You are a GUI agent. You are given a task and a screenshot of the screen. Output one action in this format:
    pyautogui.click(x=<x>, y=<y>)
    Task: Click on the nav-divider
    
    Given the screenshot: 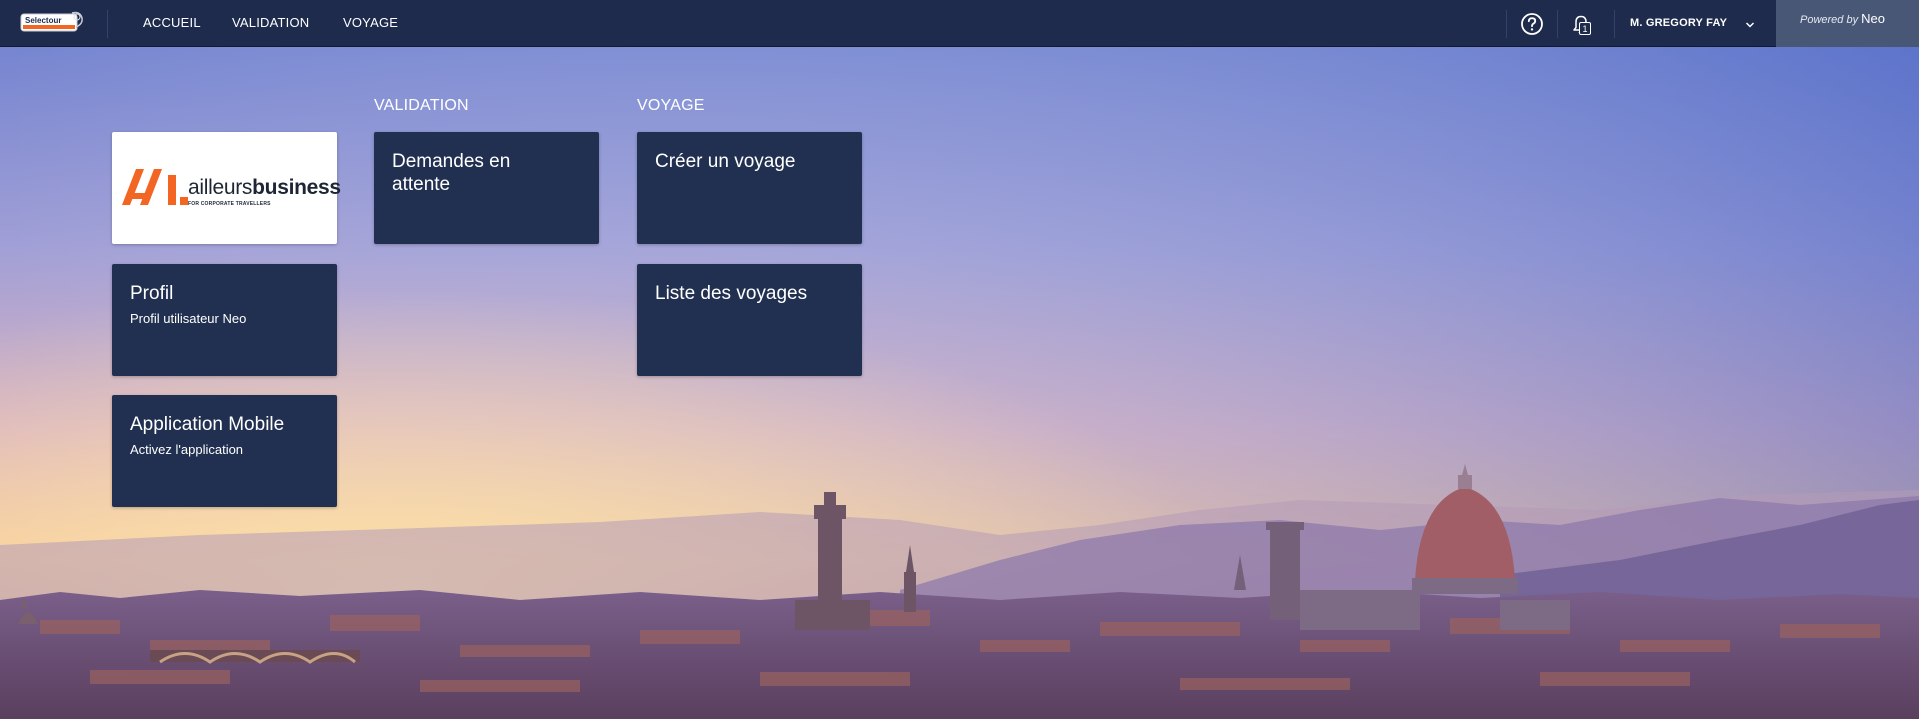 What is the action you would take?
    pyautogui.click(x=107, y=24)
    